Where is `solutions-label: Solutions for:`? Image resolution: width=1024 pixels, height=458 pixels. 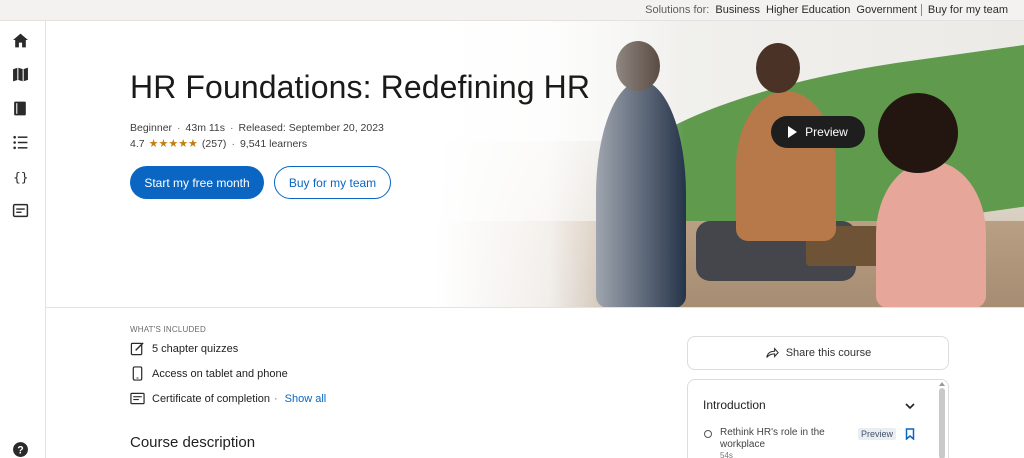
solutions-label: Solutions for: is located at coordinates (677, 10).